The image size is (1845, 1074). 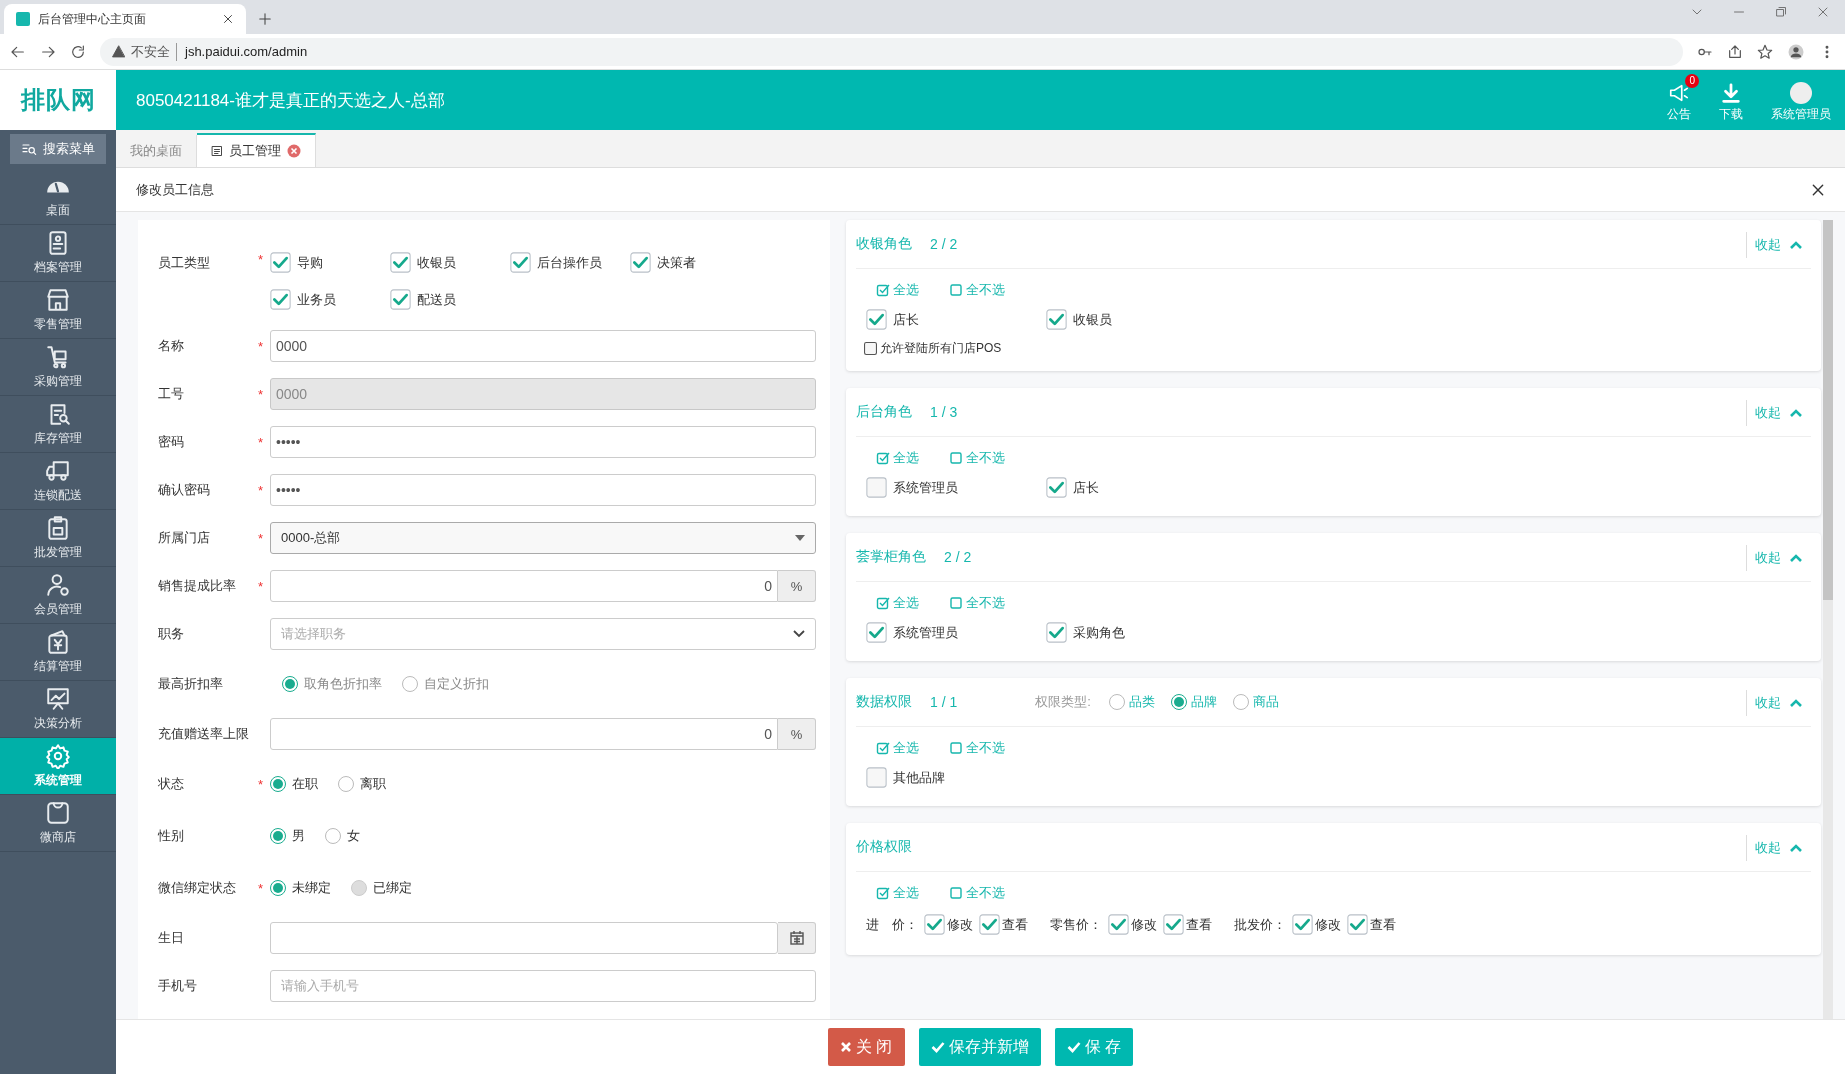 I want to click on scrollbar, so click(x=1828, y=619).